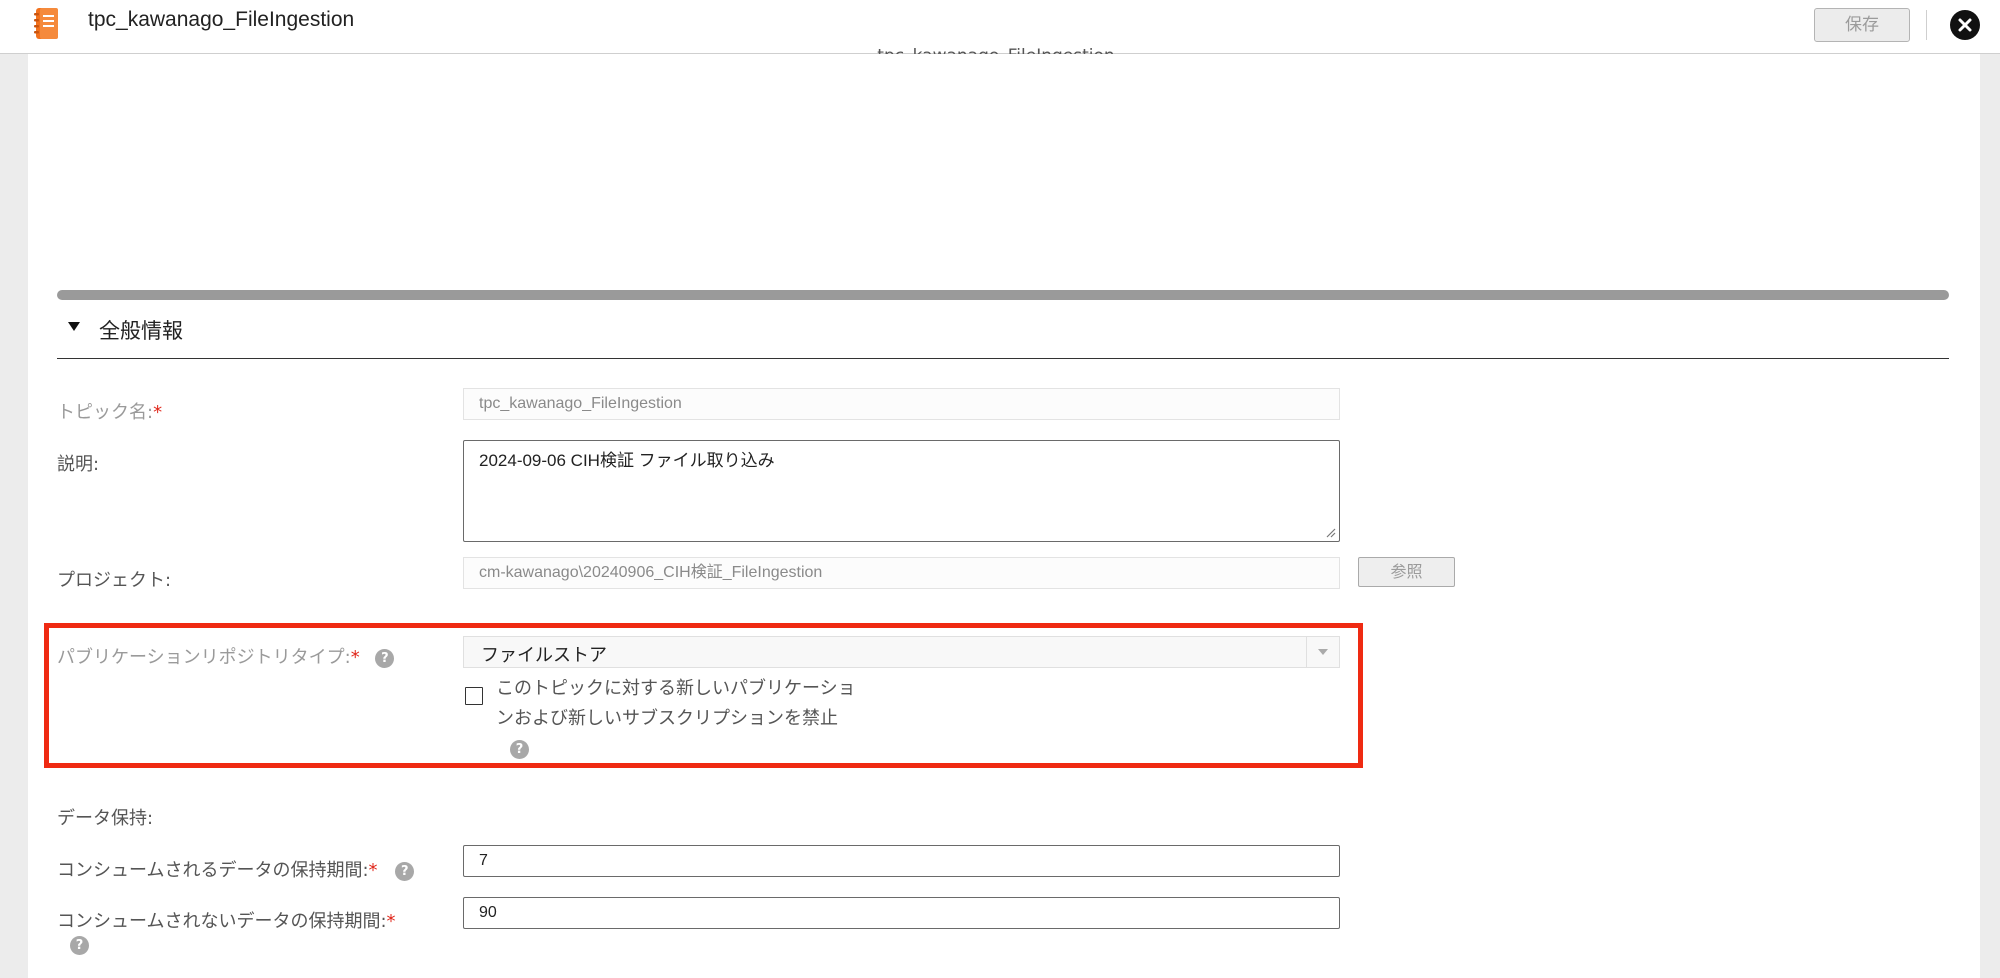 The height and width of the screenshot is (978, 2000). What do you see at coordinates (46, 23) in the screenshot?
I see `orange-notebook-icon` at bounding box center [46, 23].